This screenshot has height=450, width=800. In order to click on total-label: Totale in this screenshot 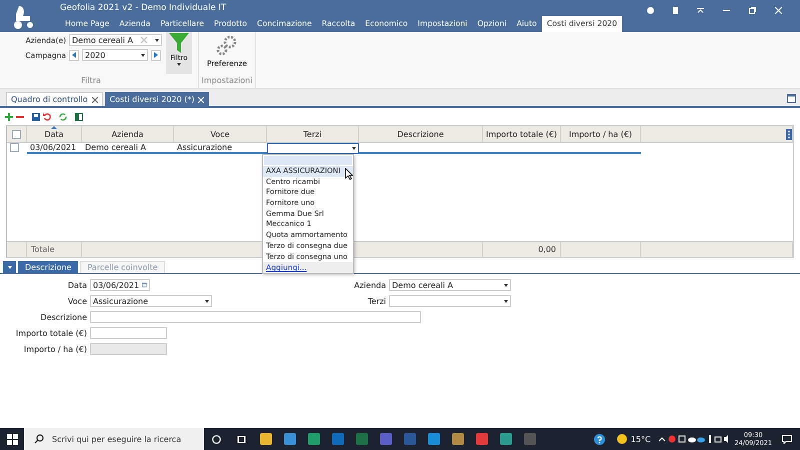, I will do `click(54, 249)`.